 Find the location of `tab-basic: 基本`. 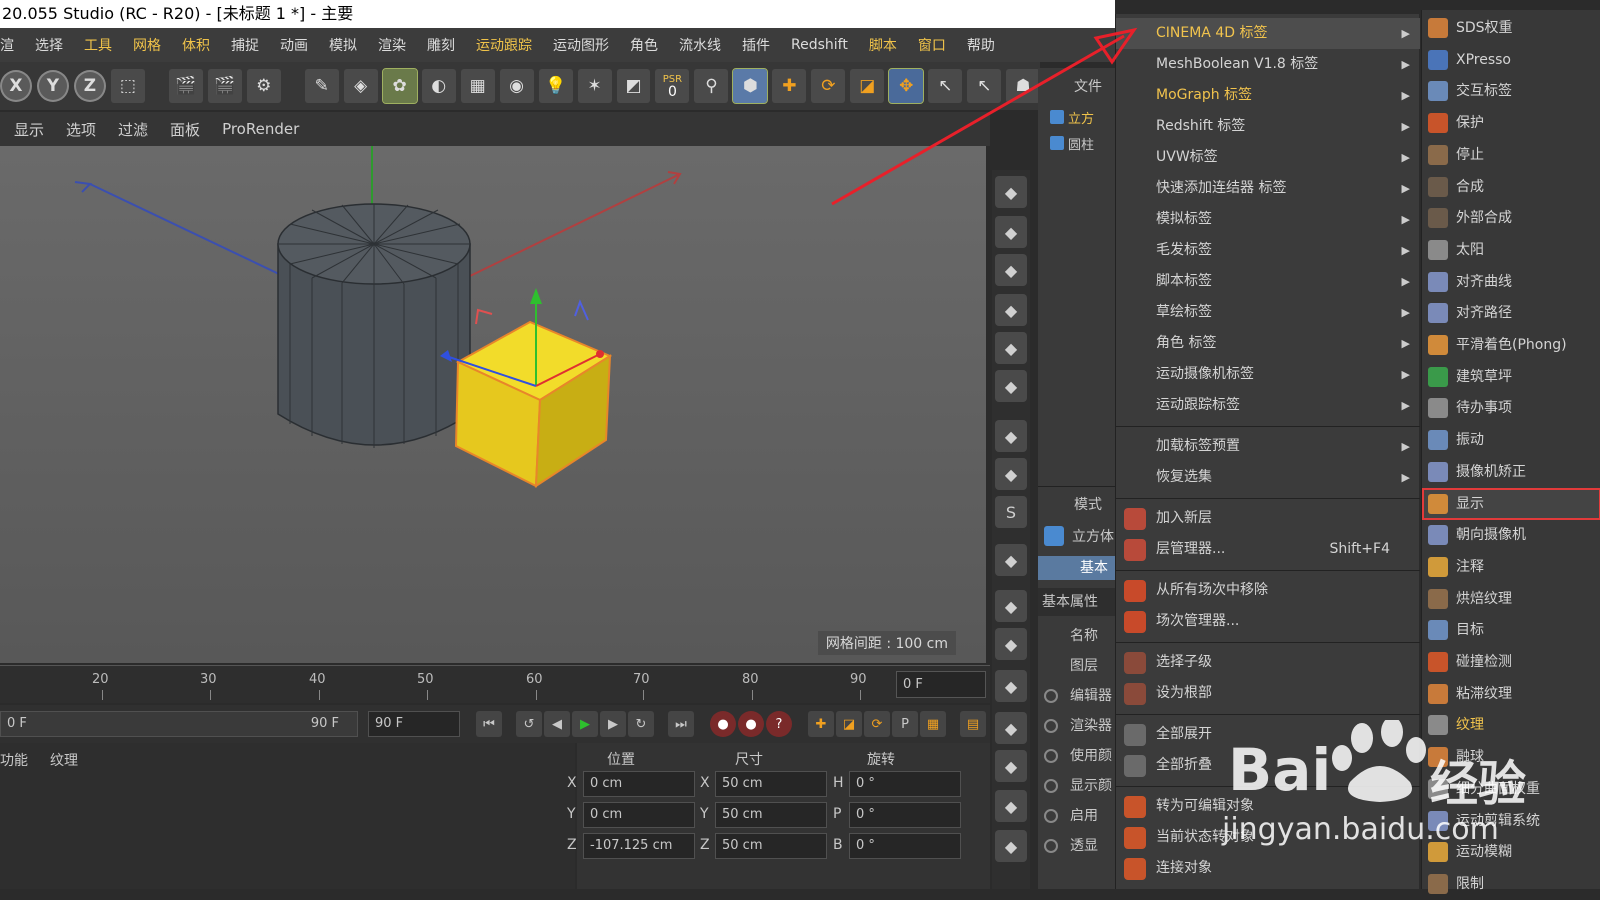

tab-basic: 基本 is located at coordinates (1076, 568).